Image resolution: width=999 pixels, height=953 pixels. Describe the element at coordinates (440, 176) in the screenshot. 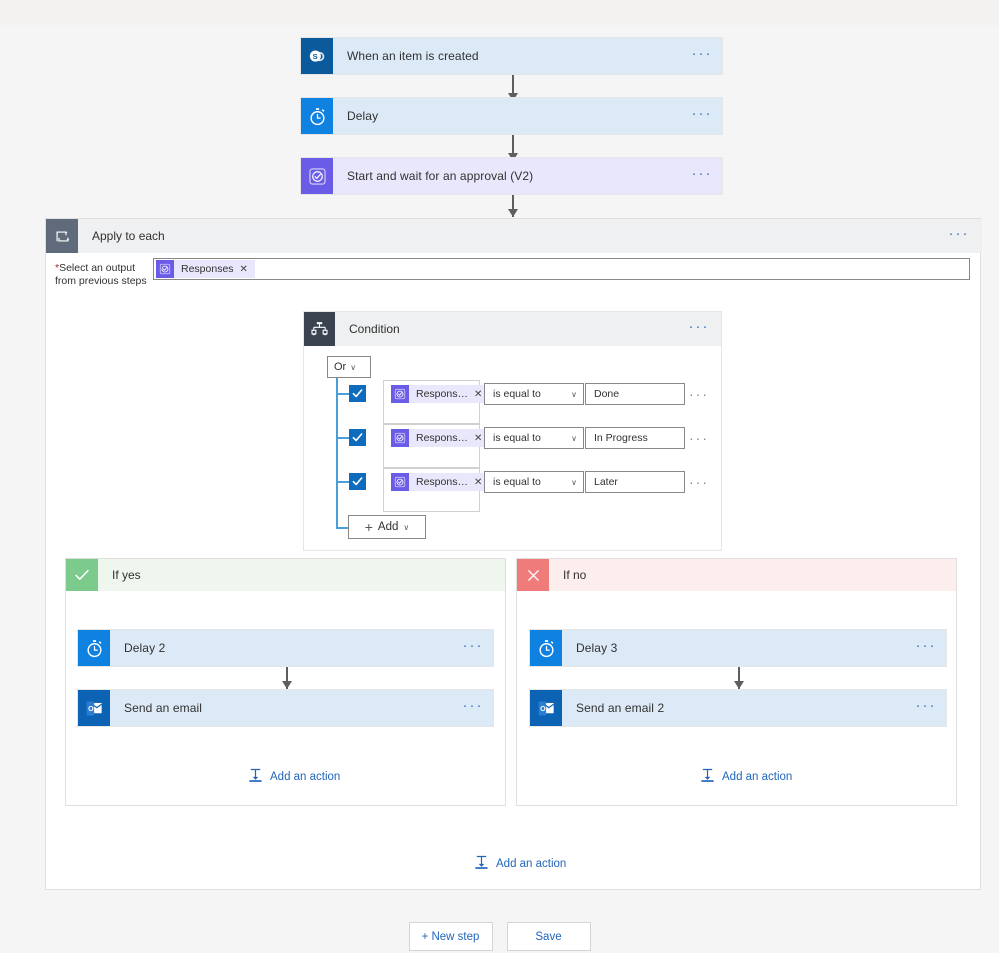

I see `flow-card-title: Start and wait for an approval (V2)` at that location.